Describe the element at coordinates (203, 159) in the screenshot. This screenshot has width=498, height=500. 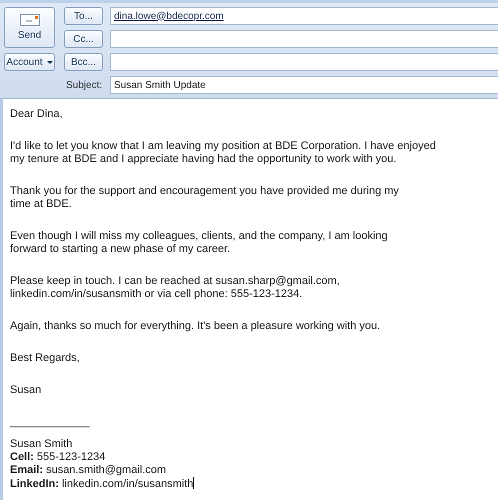
I see `message-text: my tenure at BDE and I appreciate having had the opportunity to work with you.` at that location.